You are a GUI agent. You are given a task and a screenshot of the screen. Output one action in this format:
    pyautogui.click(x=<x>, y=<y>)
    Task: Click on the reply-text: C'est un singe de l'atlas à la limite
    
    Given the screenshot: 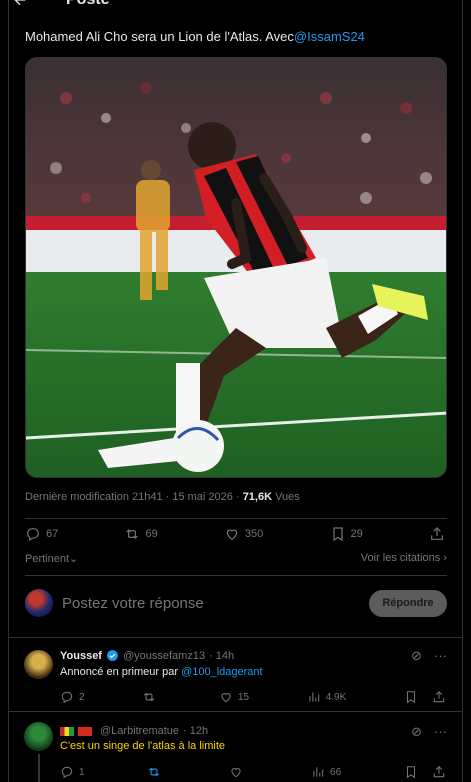 What is the action you would take?
    pyautogui.click(x=143, y=746)
    